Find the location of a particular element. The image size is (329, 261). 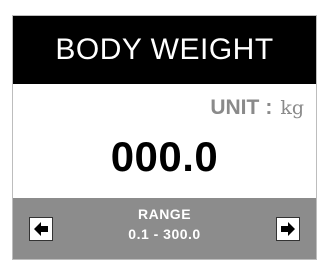

range-values: 0.1 - 300.0 is located at coordinates (164, 234).